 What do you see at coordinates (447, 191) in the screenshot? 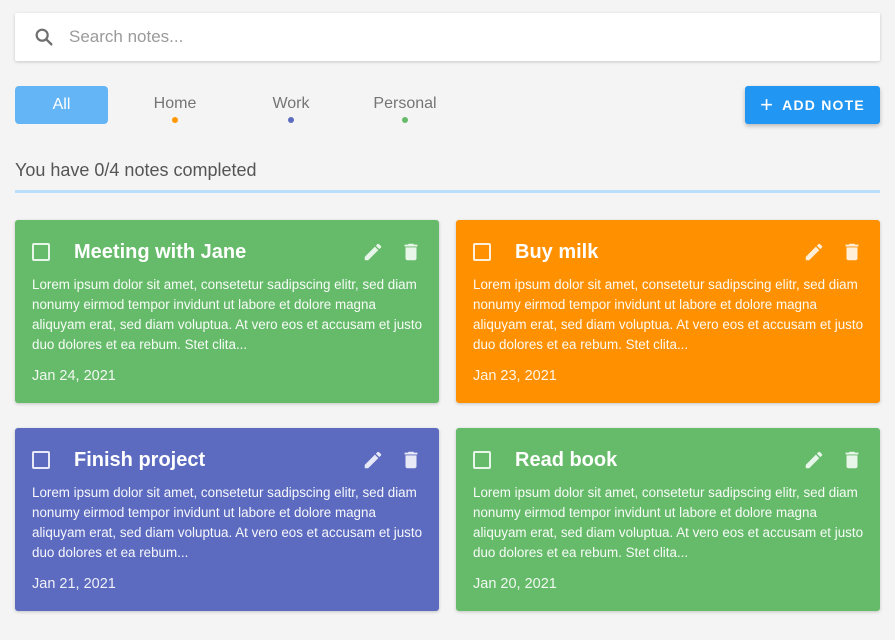
I see `divider` at bounding box center [447, 191].